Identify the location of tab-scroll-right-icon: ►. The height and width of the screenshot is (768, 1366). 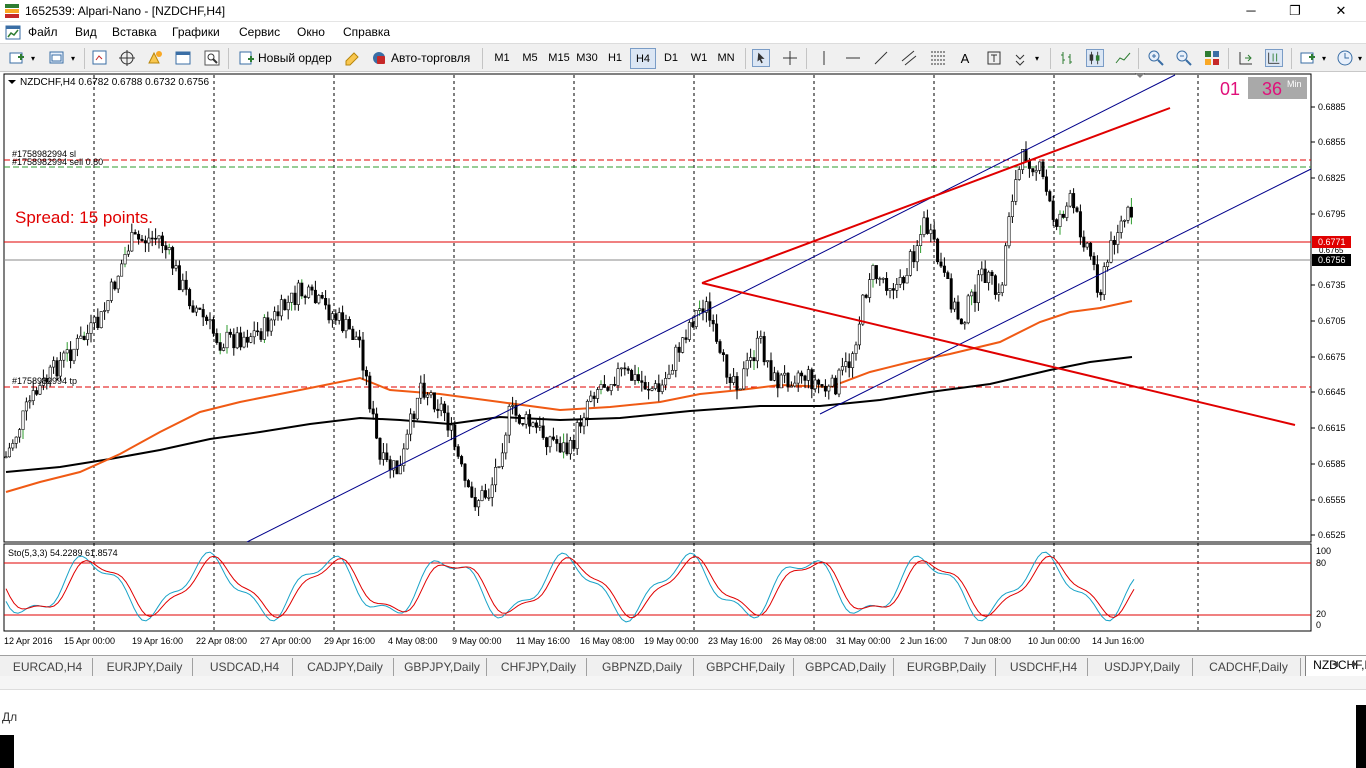
(1355, 664).